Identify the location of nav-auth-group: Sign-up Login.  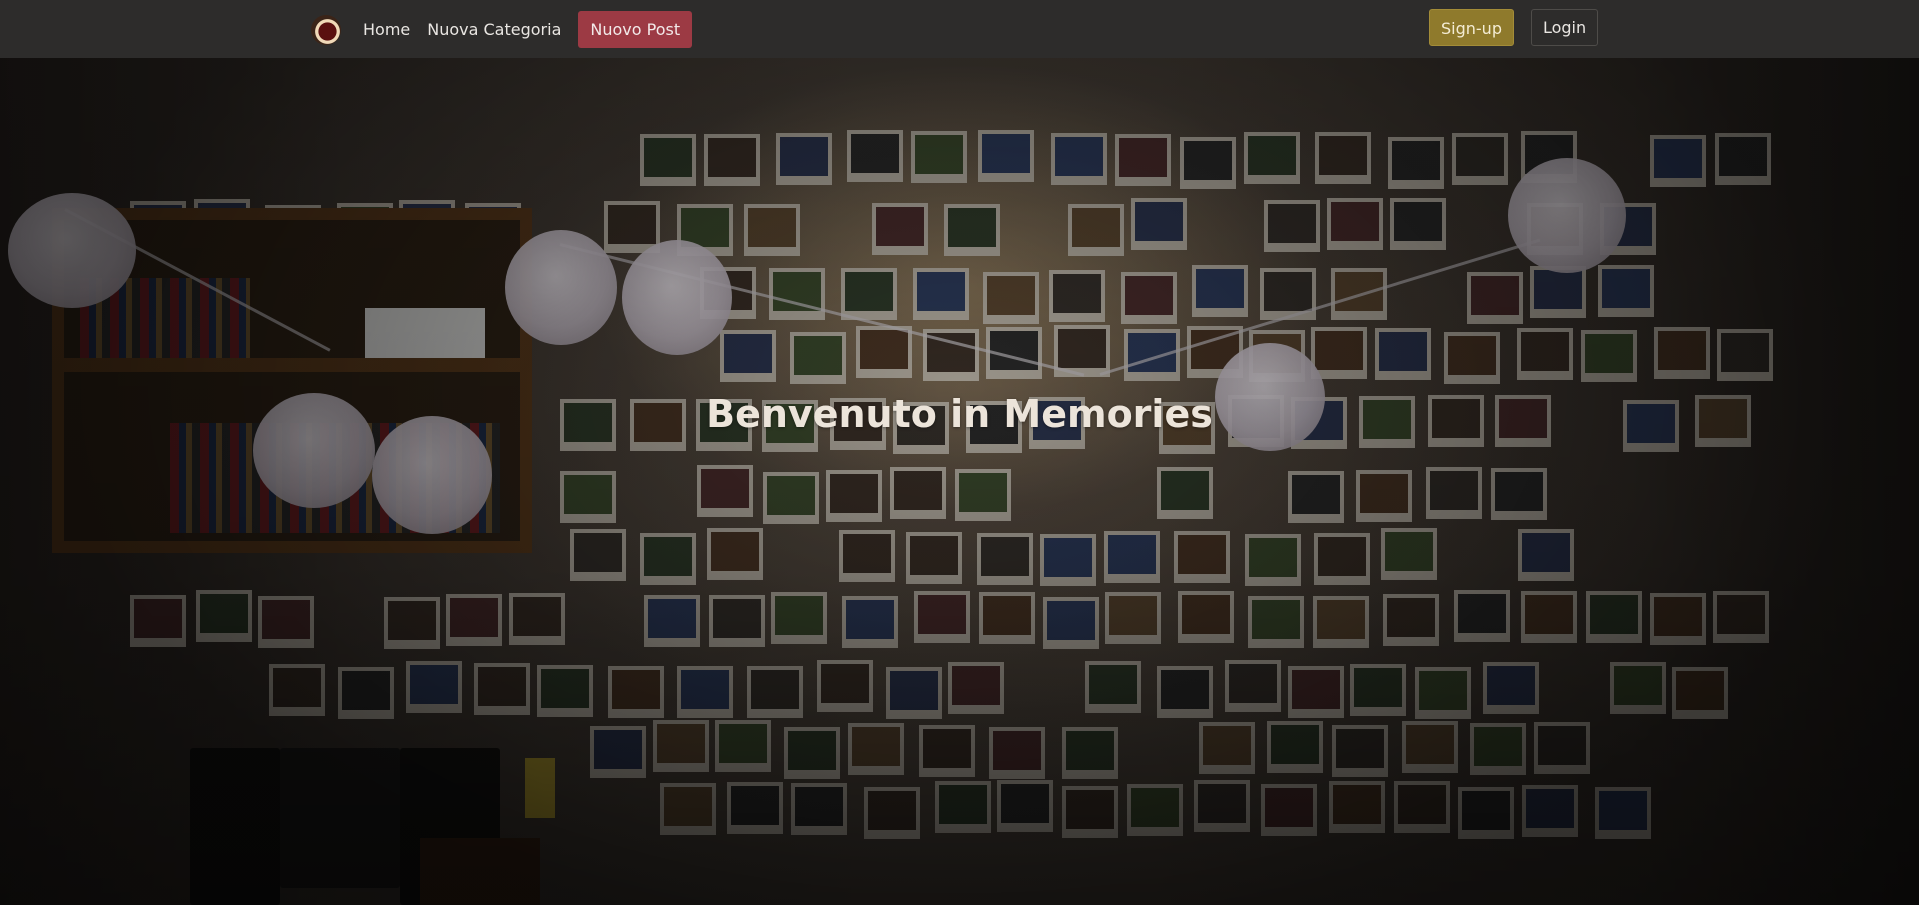
(1514, 27).